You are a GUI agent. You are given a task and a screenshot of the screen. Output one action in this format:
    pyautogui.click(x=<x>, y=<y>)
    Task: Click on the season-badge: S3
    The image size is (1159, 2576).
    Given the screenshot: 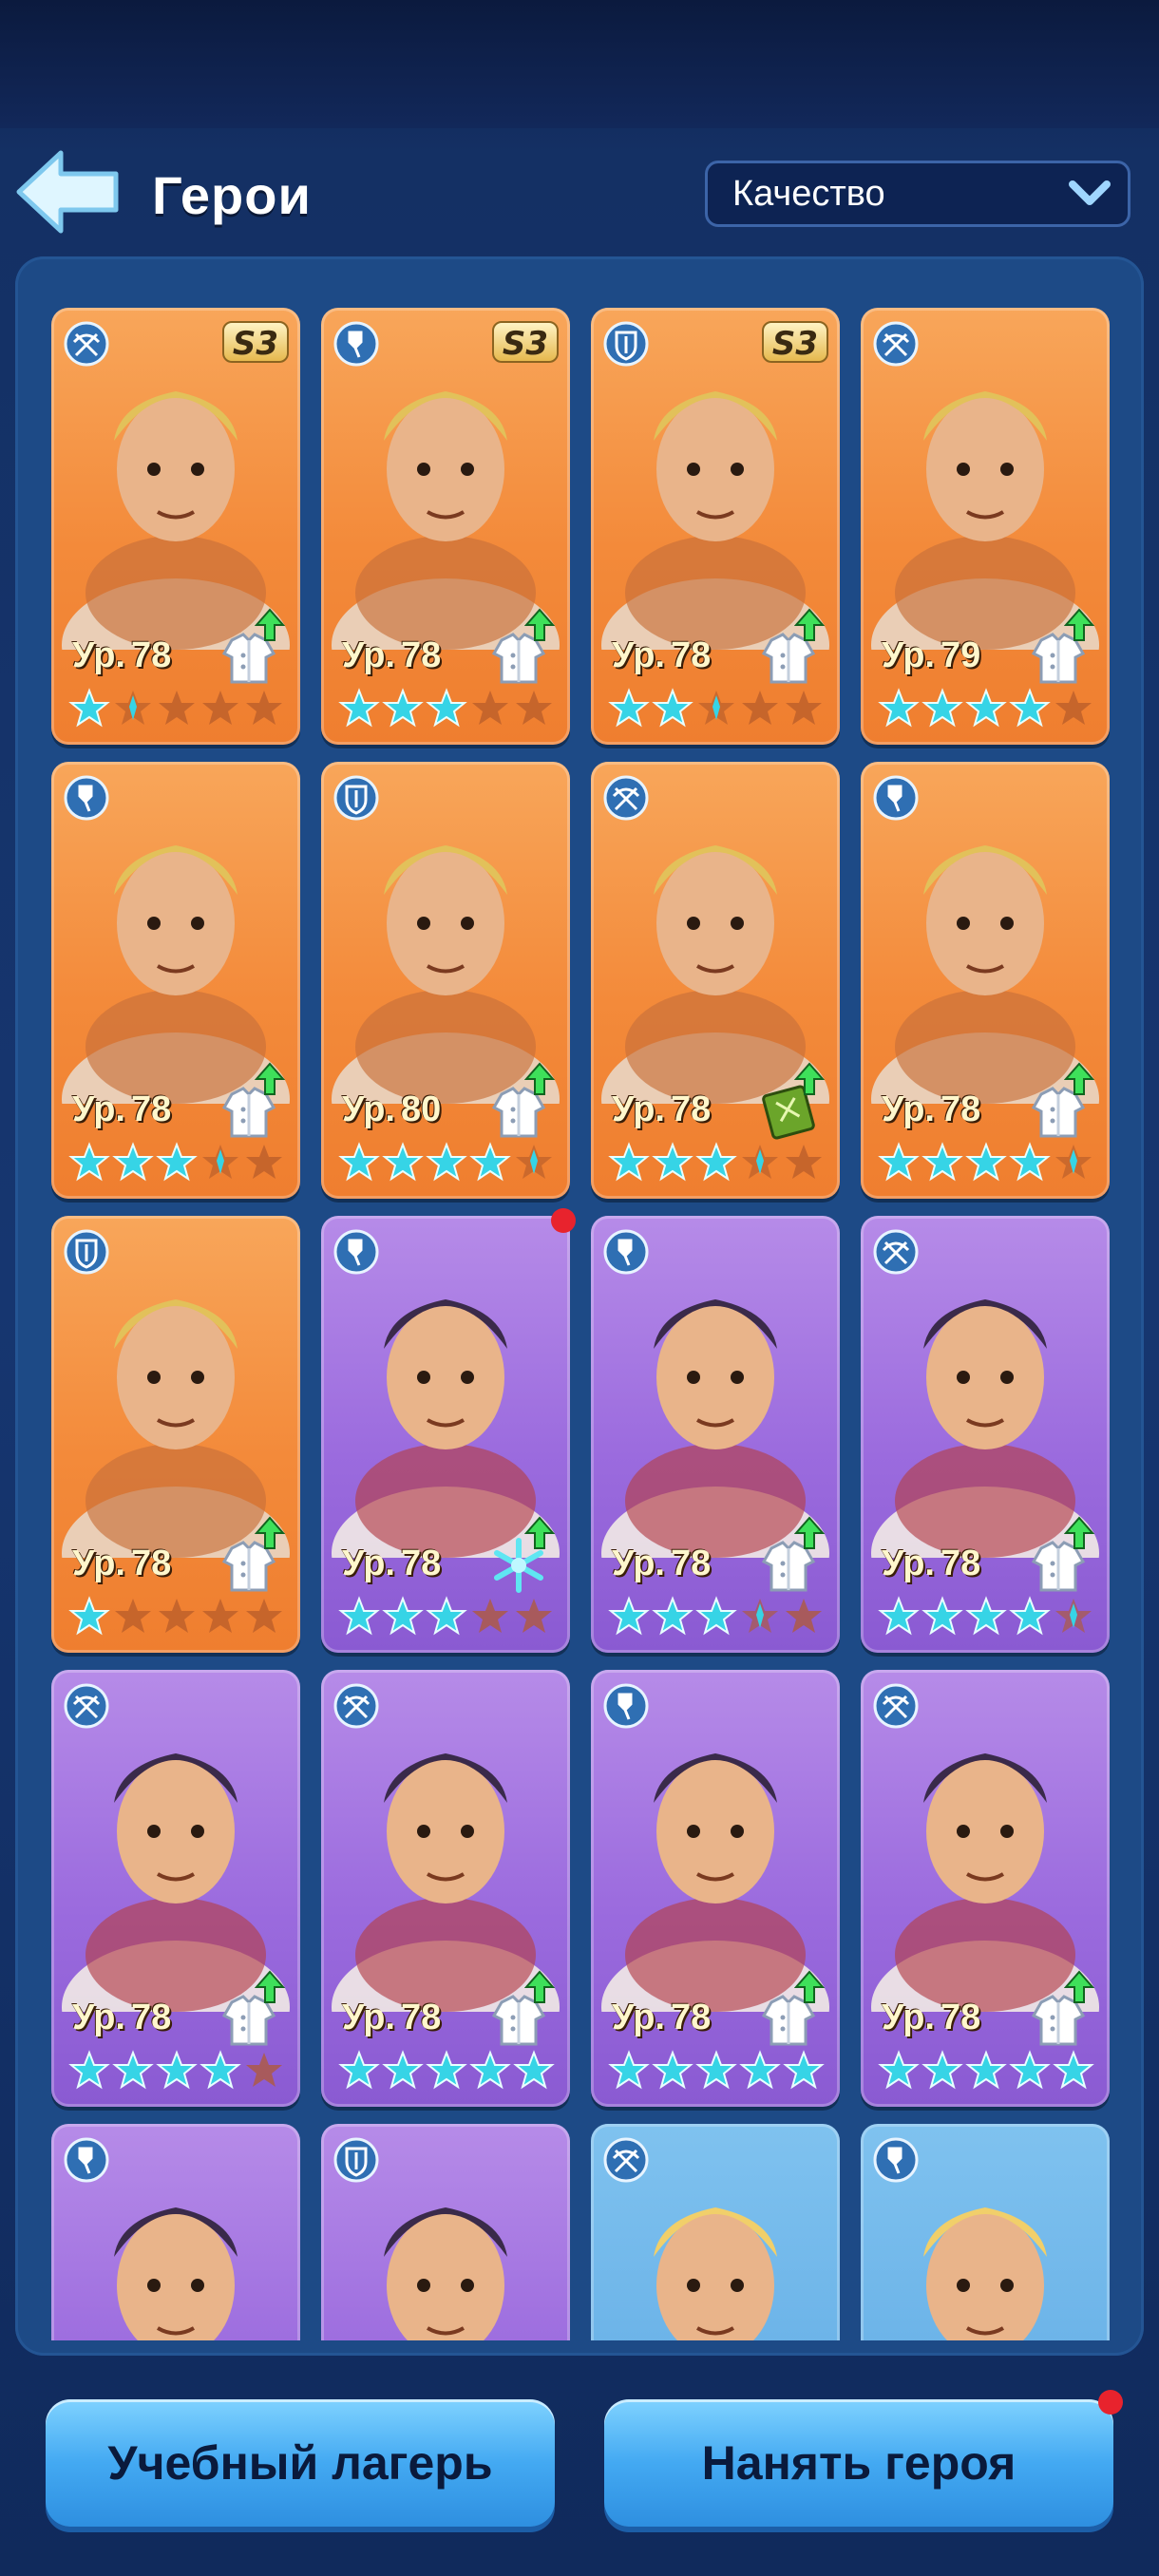 What is the action you would take?
    pyautogui.click(x=255, y=342)
    